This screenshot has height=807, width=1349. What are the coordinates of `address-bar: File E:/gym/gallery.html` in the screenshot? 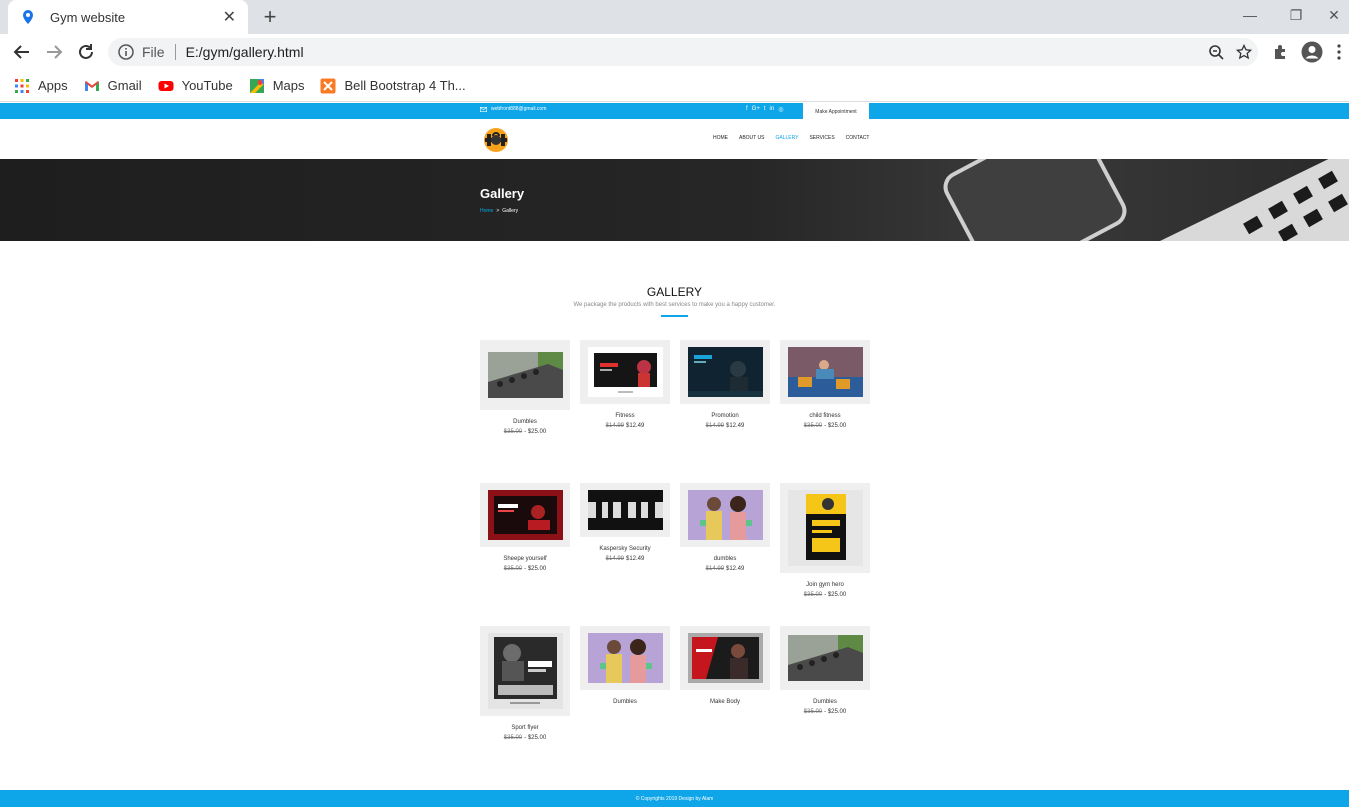 It's located at (683, 52).